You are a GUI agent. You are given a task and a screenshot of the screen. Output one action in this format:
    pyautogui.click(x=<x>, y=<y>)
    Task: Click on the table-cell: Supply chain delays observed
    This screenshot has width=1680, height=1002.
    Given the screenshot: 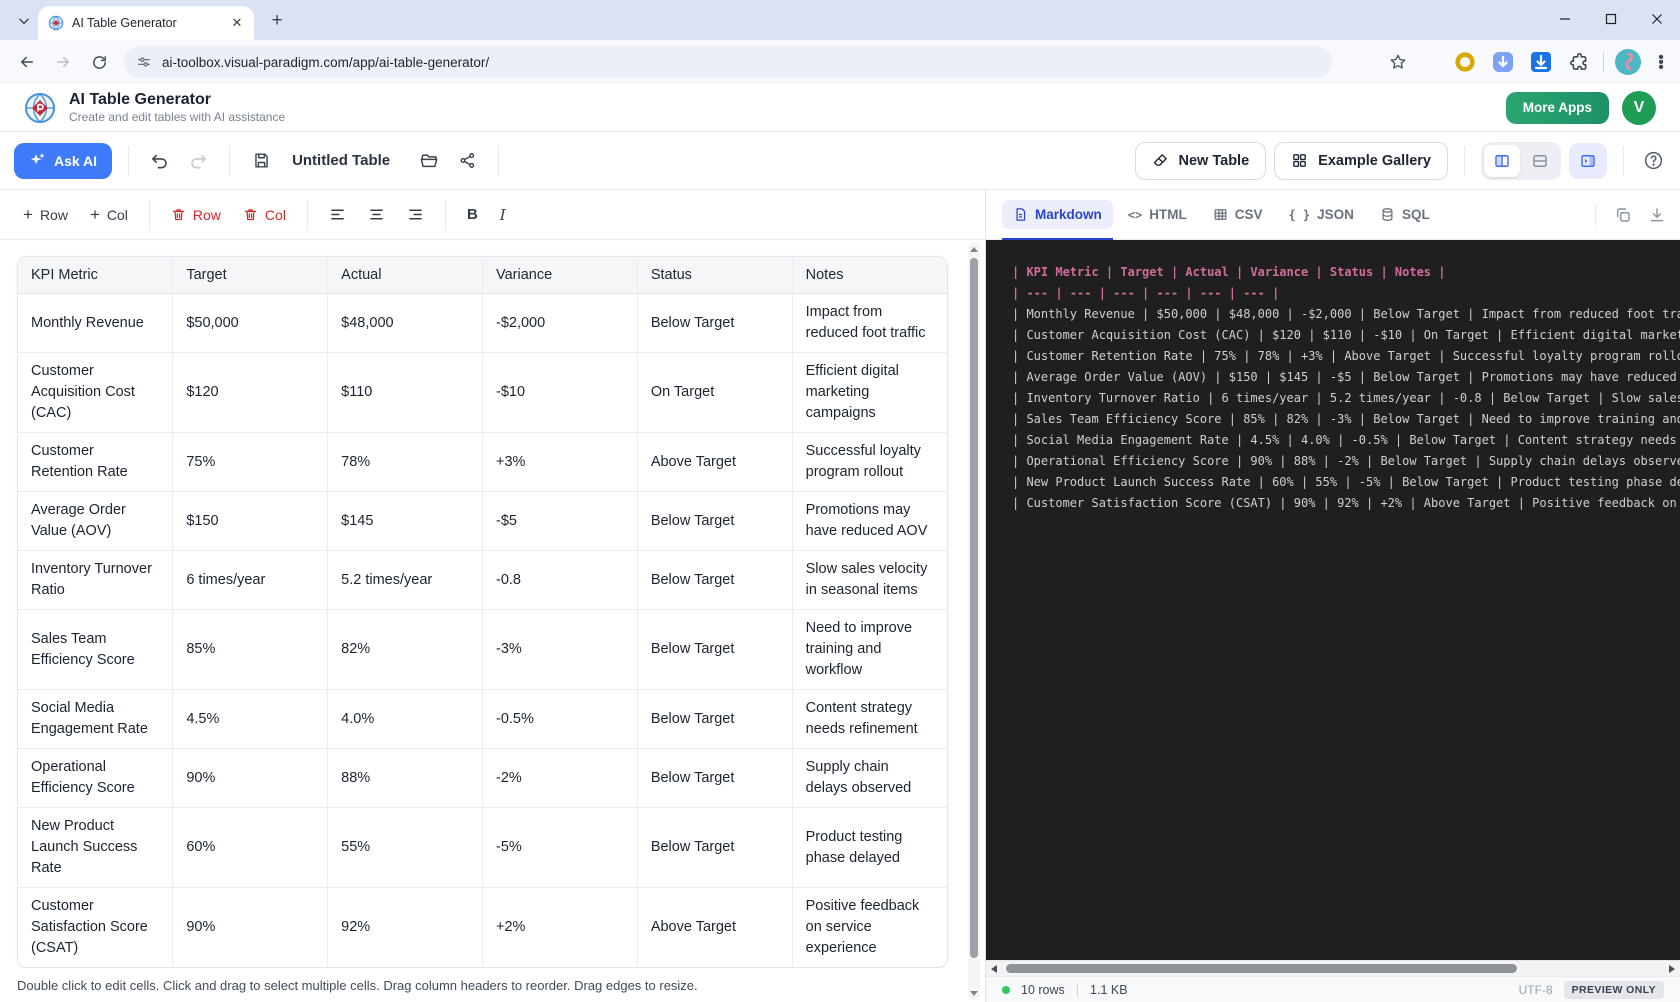 What is the action you would take?
    pyautogui.click(x=869, y=778)
    